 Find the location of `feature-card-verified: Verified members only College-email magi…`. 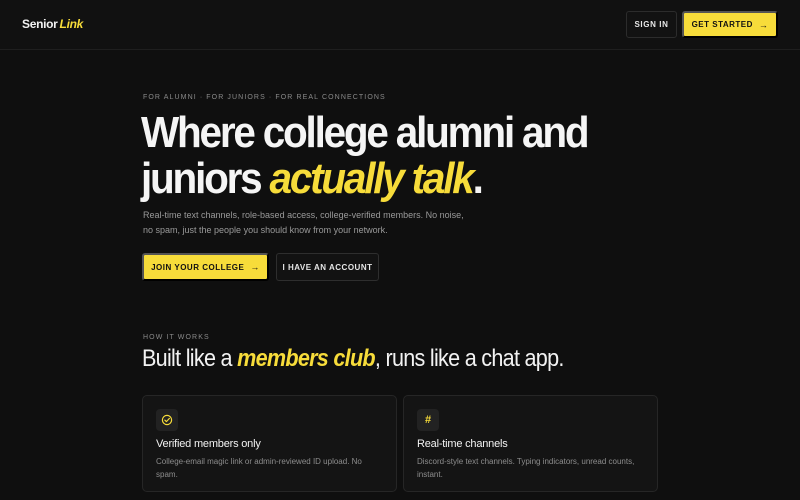

feature-card-verified: Verified members only College-email magi… is located at coordinates (269, 443).